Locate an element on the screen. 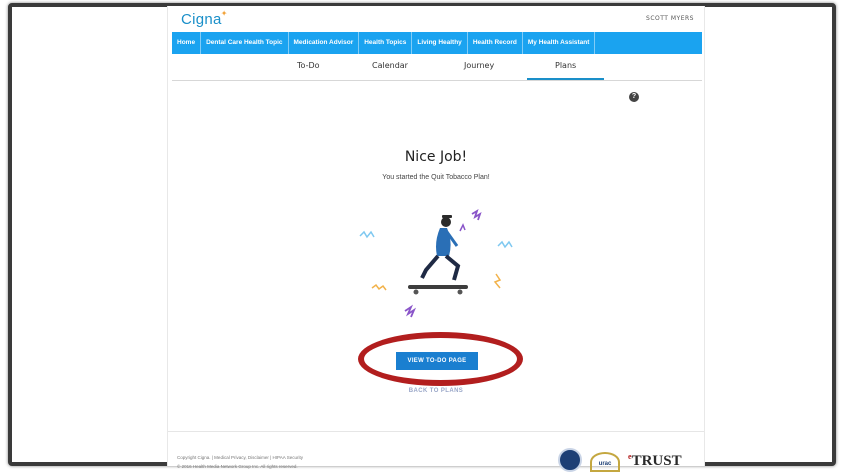 The image size is (845, 476). cigna-logo: Cigna✦ is located at coordinates (205, 18).